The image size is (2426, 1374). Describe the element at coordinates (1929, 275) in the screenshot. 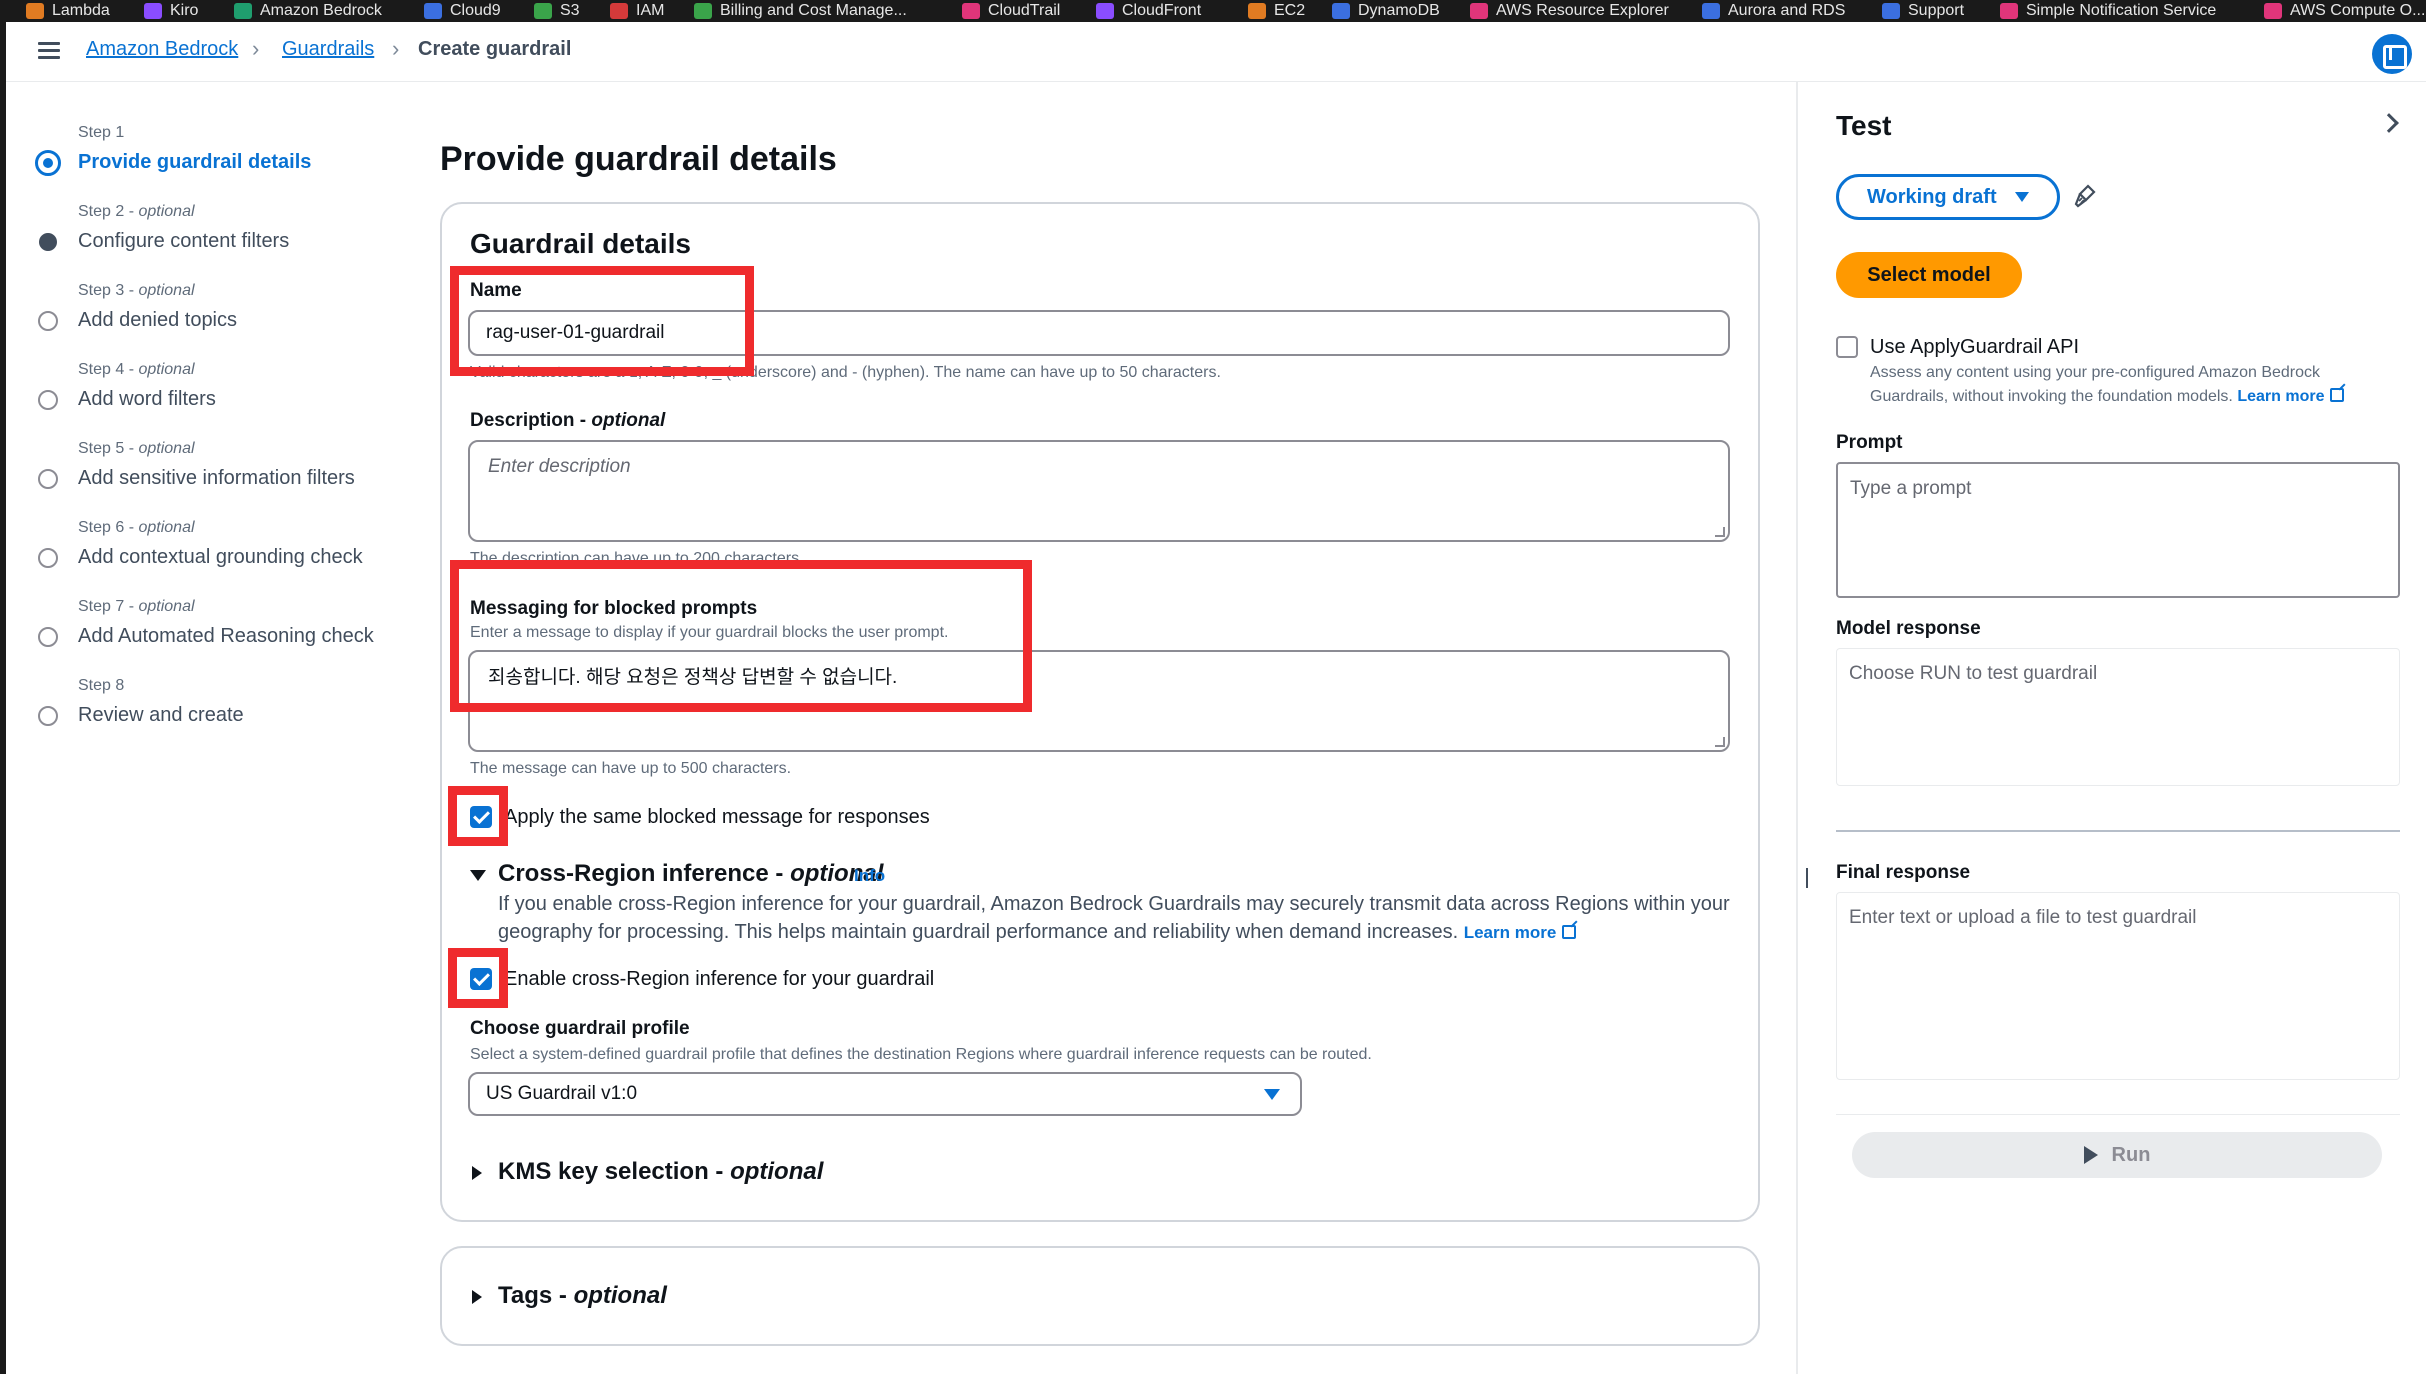

I see `select-model-button: Select model` at that location.